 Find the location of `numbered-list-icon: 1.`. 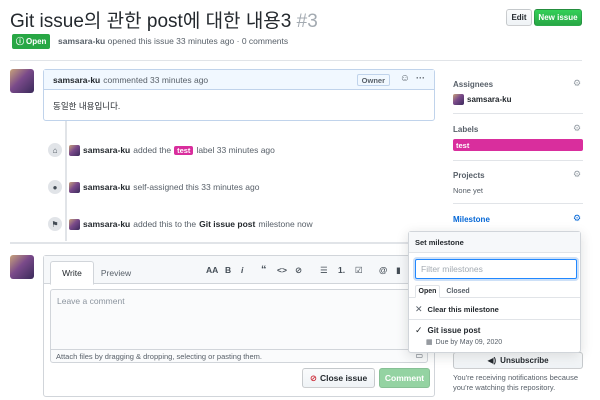

numbered-list-icon: 1. is located at coordinates (341, 270).